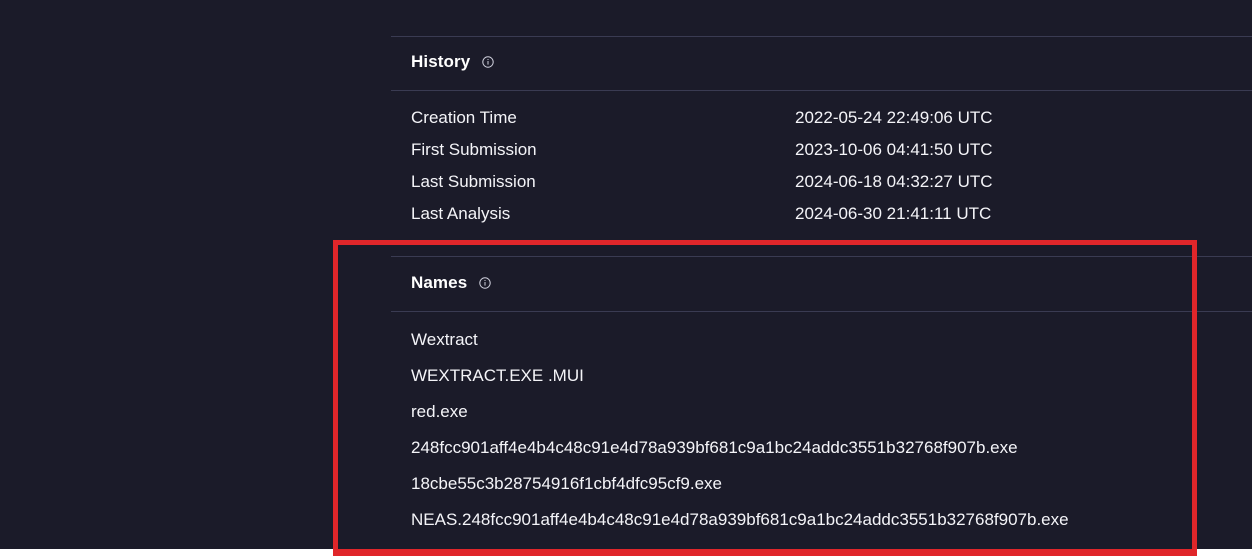 Image resolution: width=1252 pixels, height=556 pixels. What do you see at coordinates (474, 149) in the screenshot?
I see `history-label: First Submission` at bounding box center [474, 149].